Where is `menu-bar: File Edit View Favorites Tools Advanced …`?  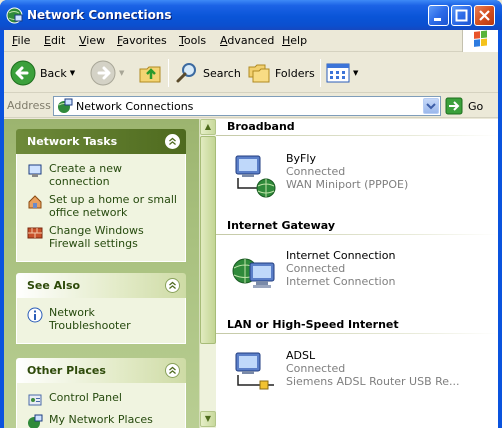
menu-bar: File Edit View Favorites Tools Advanced … is located at coordinates (251, 41).